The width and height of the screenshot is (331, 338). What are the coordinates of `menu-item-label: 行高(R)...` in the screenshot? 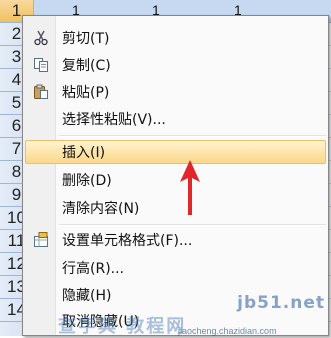 It's located at (93, 269).